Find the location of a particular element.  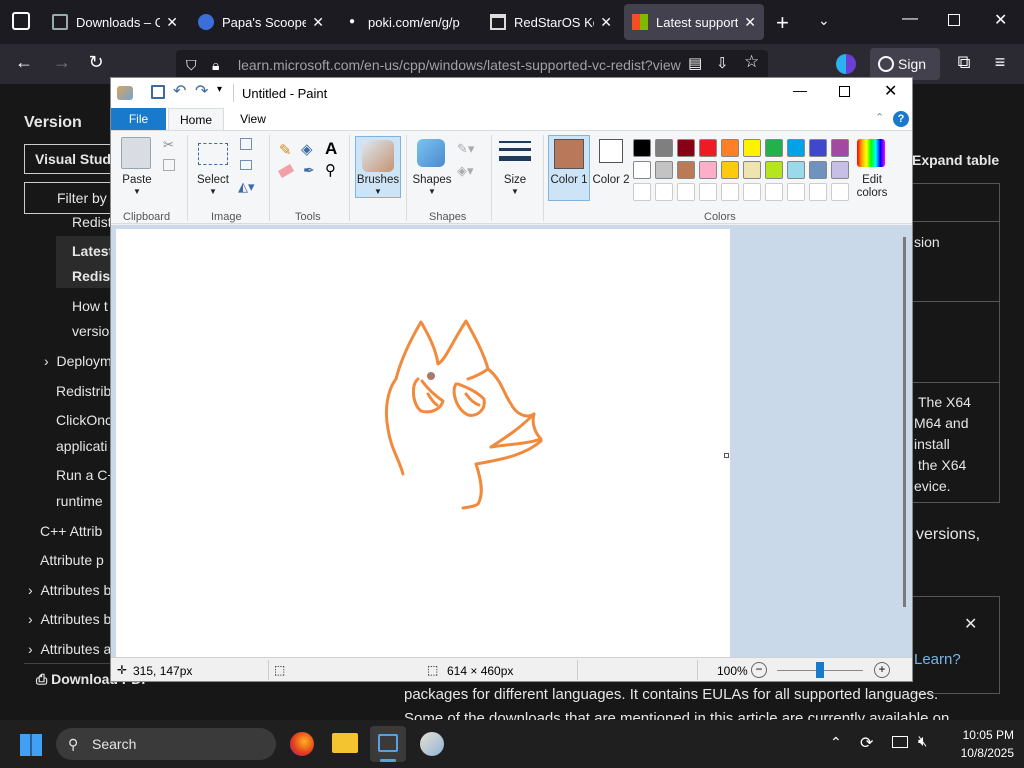

select-icon is located at coordinates (213, 154).